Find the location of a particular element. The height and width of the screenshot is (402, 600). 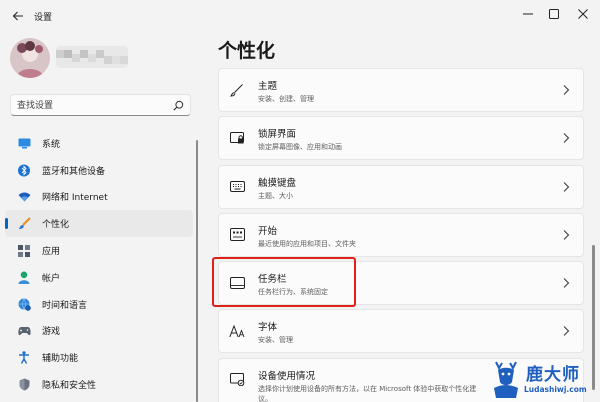

back-button is located at coordinates (18, 16).